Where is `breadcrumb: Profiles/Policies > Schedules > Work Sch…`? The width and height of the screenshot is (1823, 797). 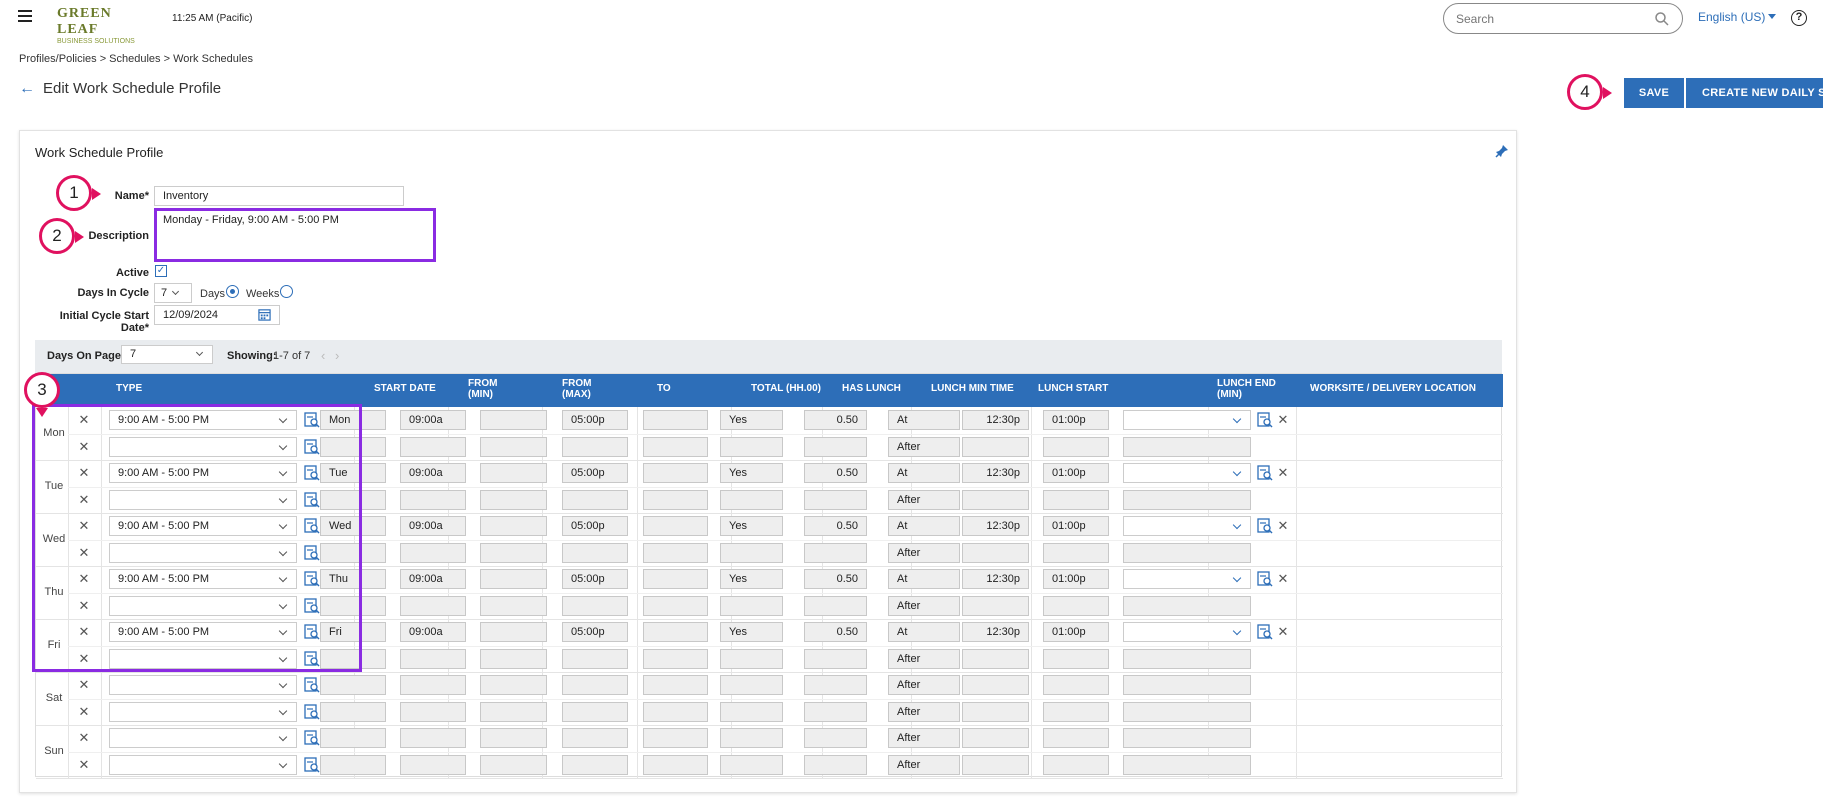
breadcrumb: Profiles/Policies > Schedules > Work Sch… is located at coordinates (136, 59).